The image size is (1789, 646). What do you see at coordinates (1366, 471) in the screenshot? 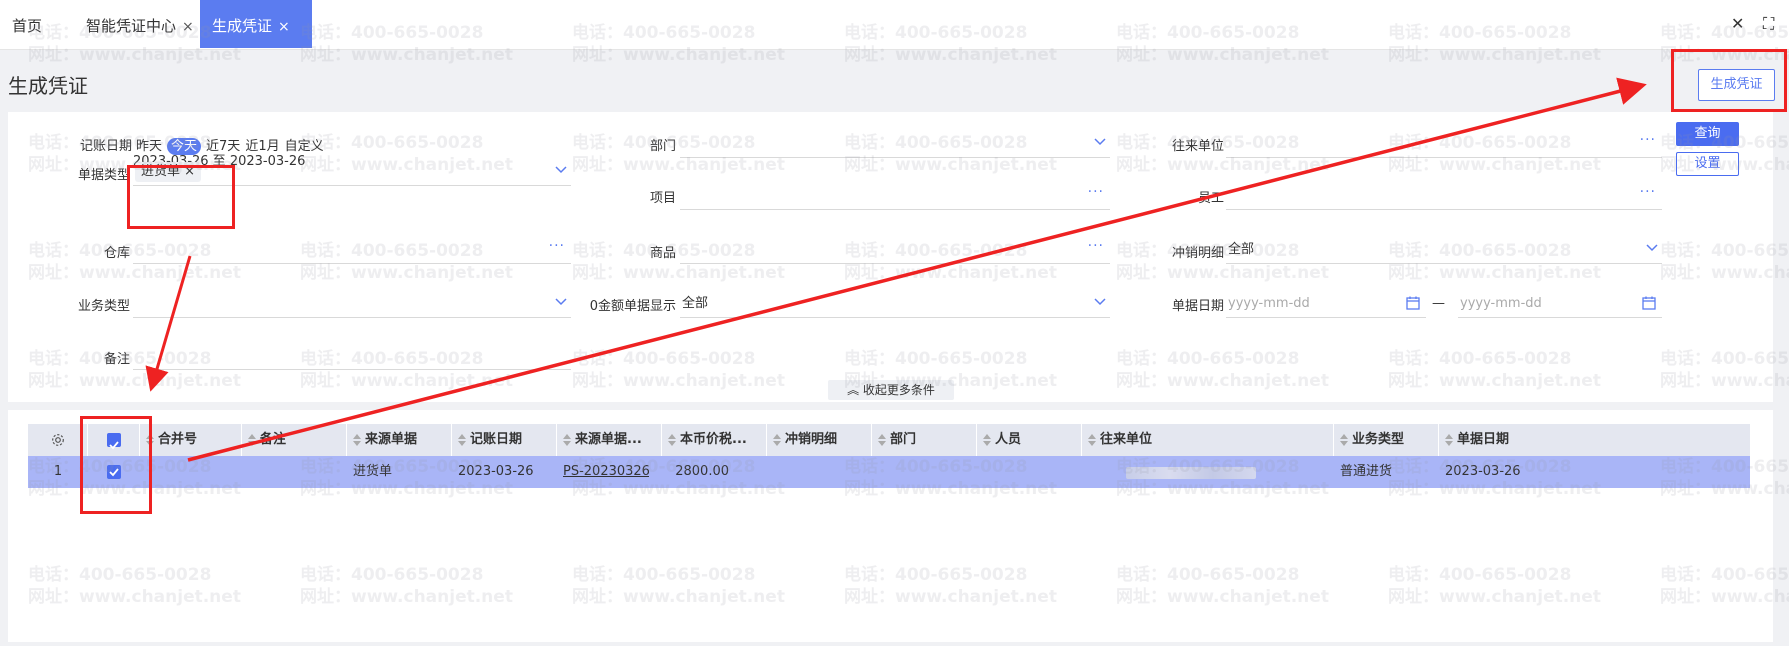
I see `cell-biz-type: 普通进货` at bounding box center [1366, 471].